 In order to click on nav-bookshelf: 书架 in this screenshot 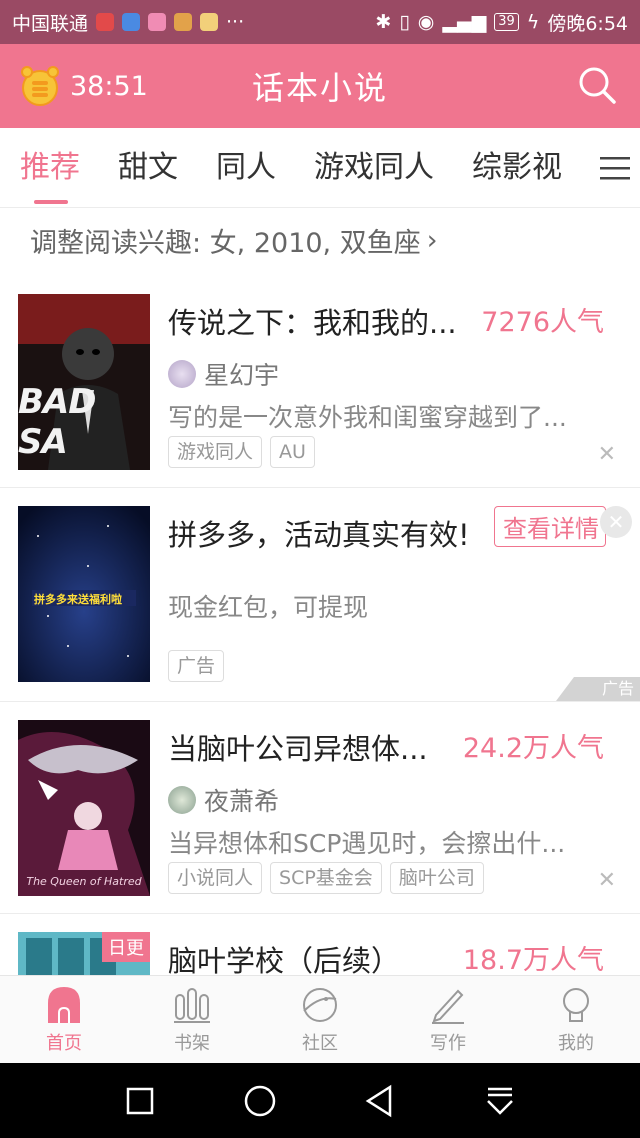, I will do `click(192, 1019)`.